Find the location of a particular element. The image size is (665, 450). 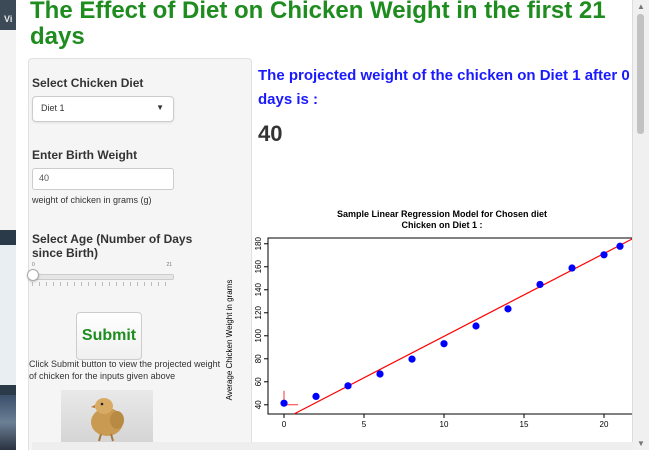

birth-weight-input: 40 is located at coordinates (103, 179).